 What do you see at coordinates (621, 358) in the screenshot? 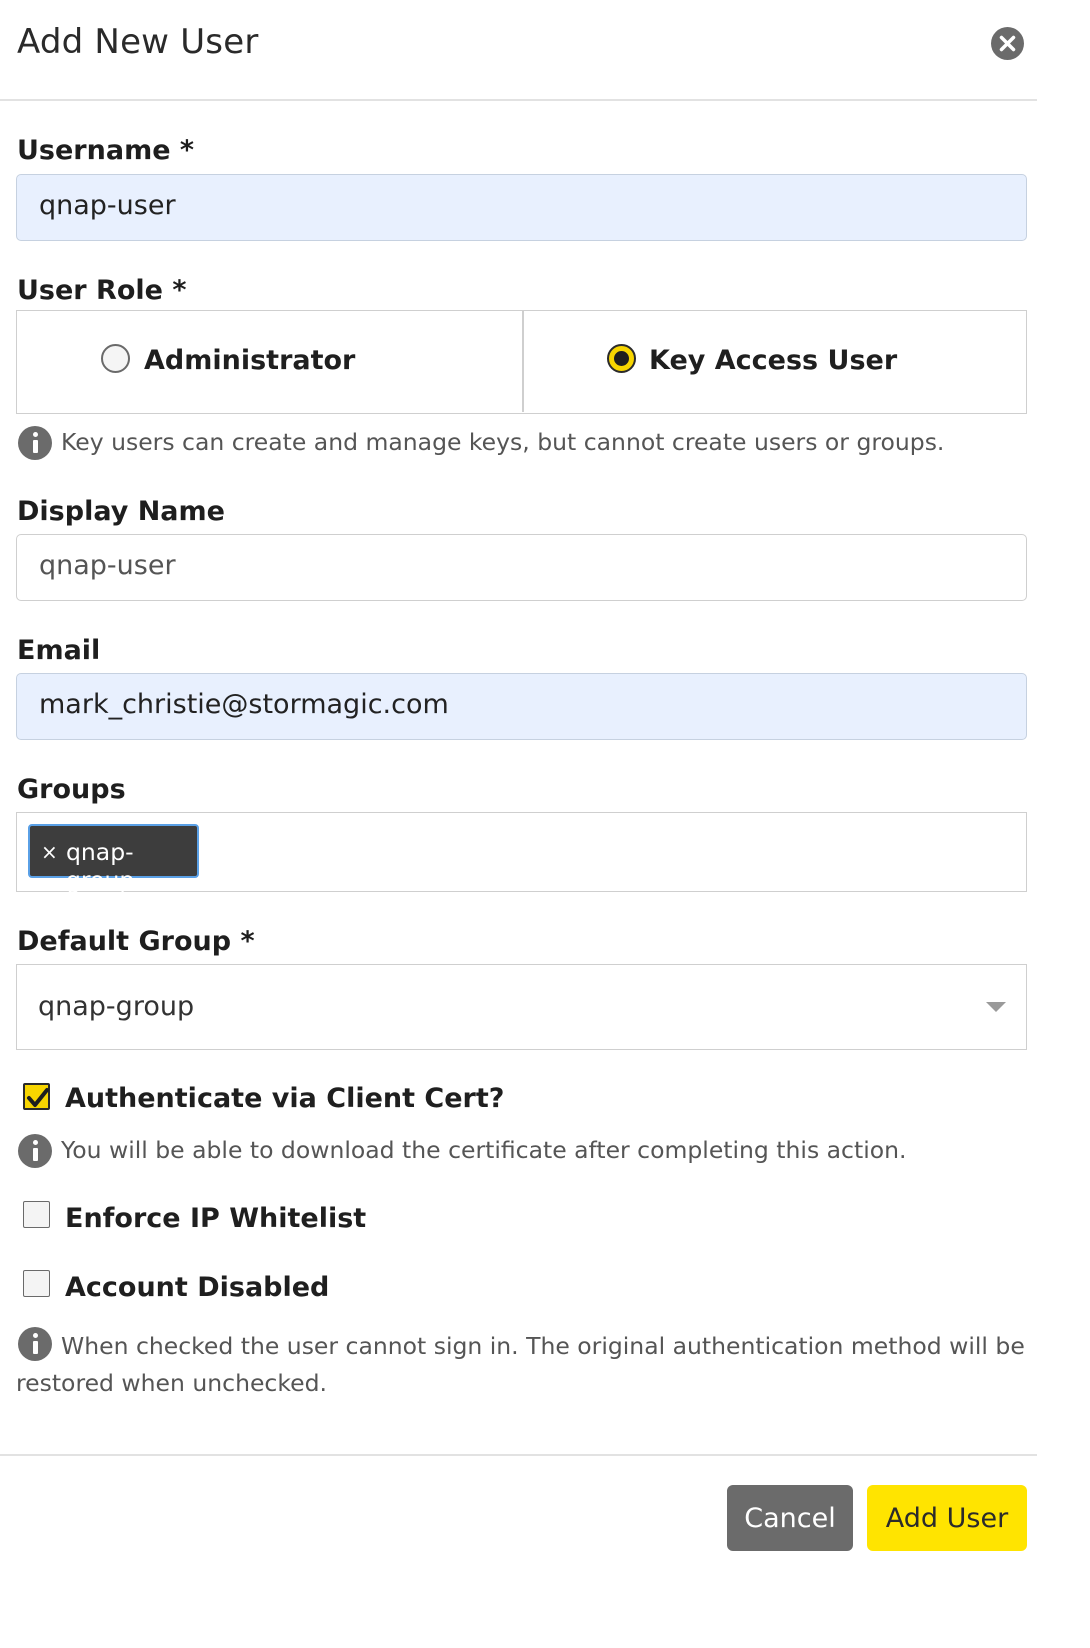
I see `key-access-user-radio` at bounding box center [621, 358].